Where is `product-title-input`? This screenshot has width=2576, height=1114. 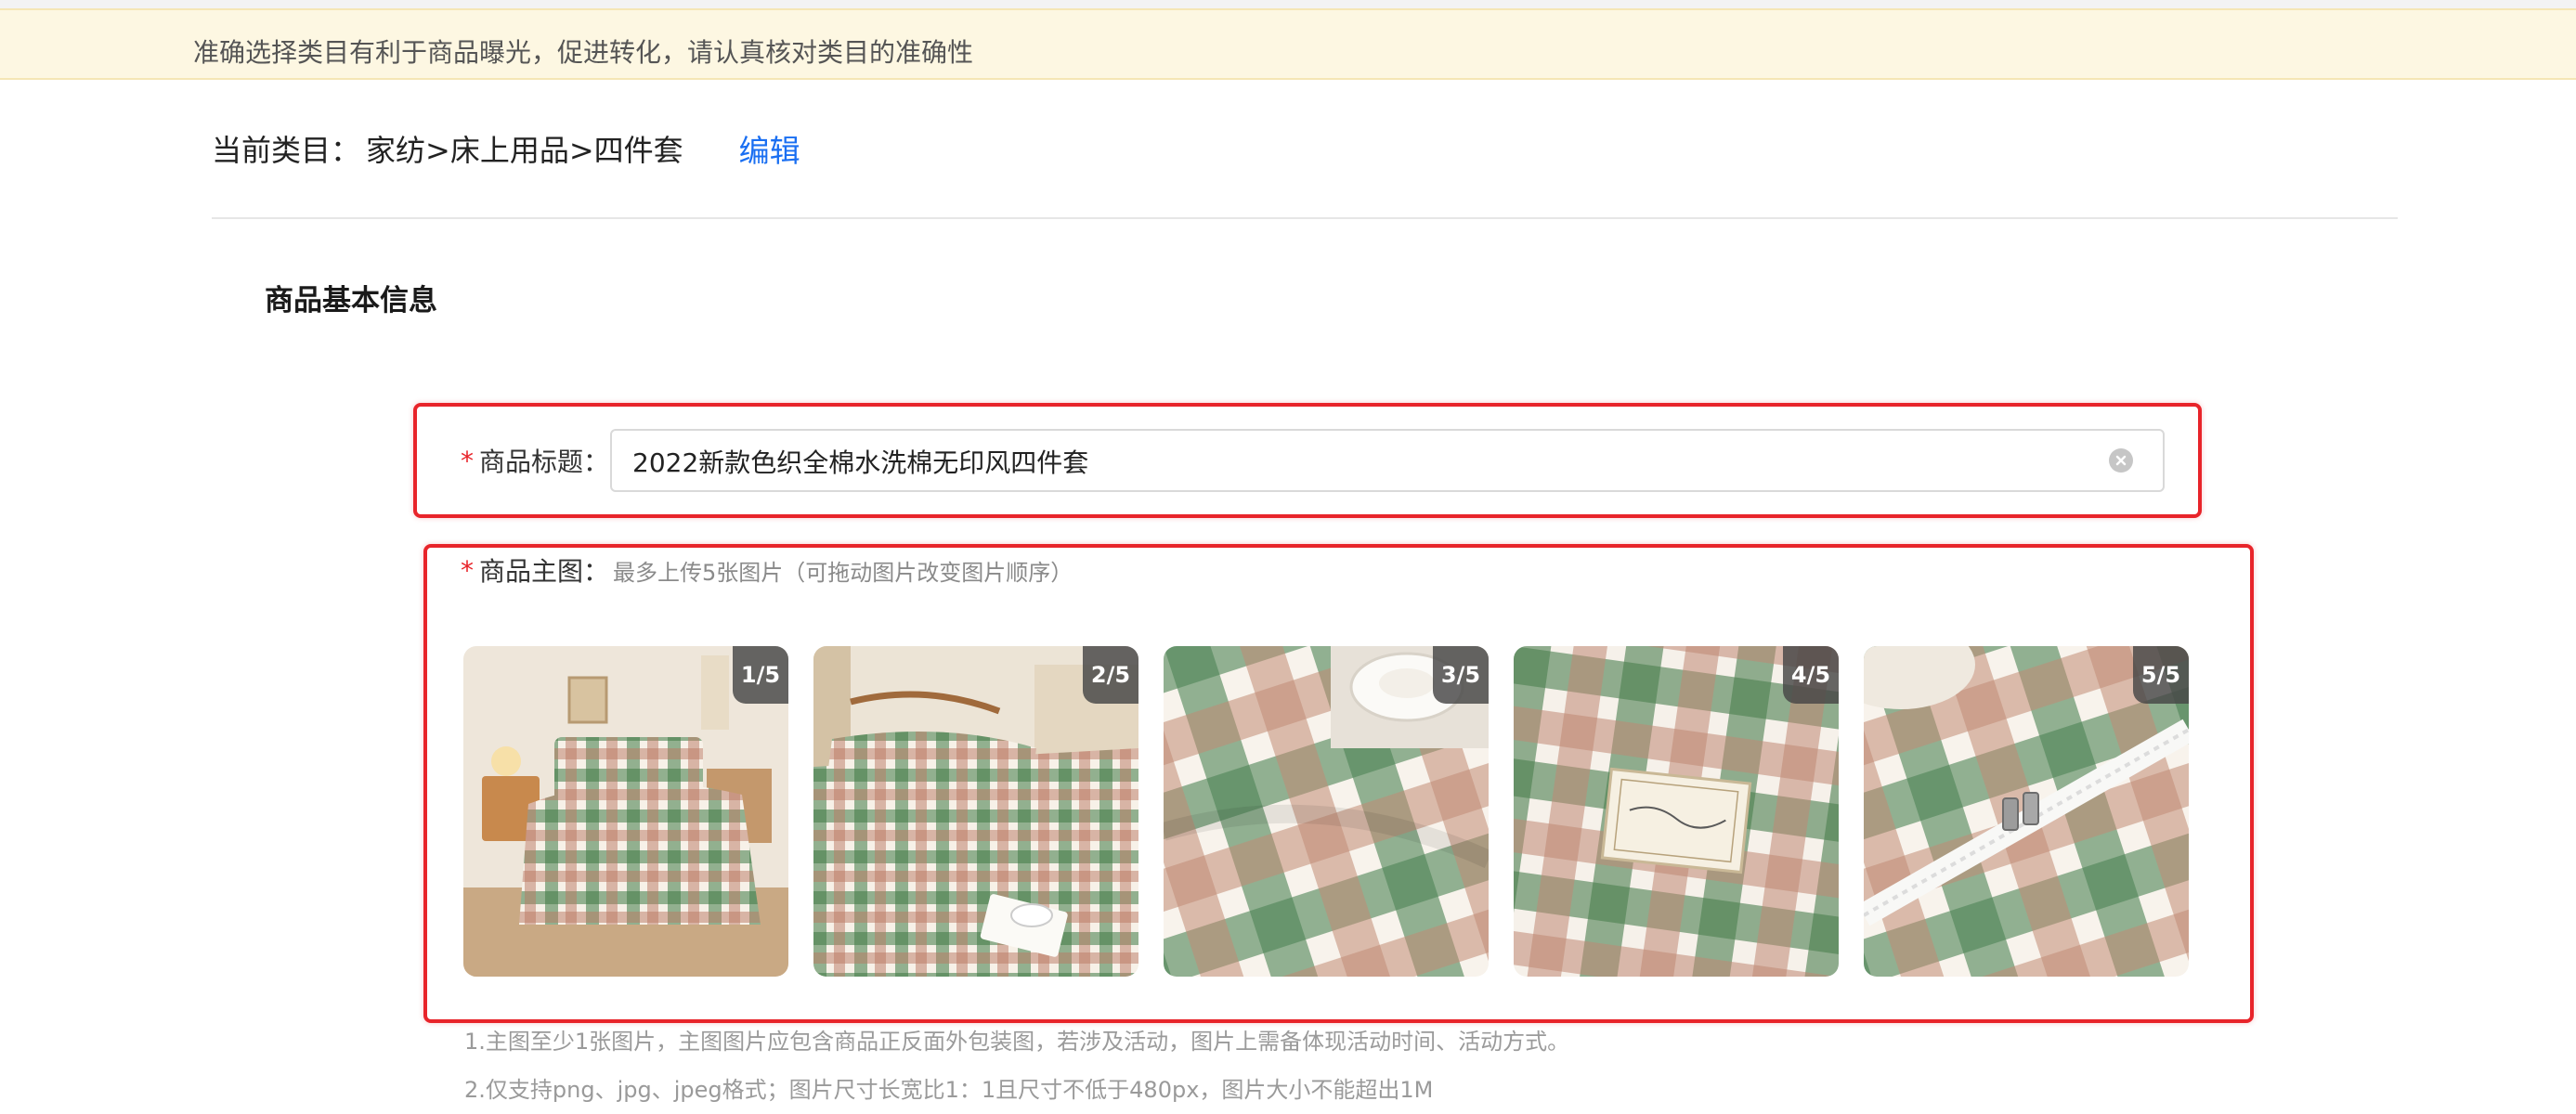
product-title-input is located at coordinates (1357, 461).